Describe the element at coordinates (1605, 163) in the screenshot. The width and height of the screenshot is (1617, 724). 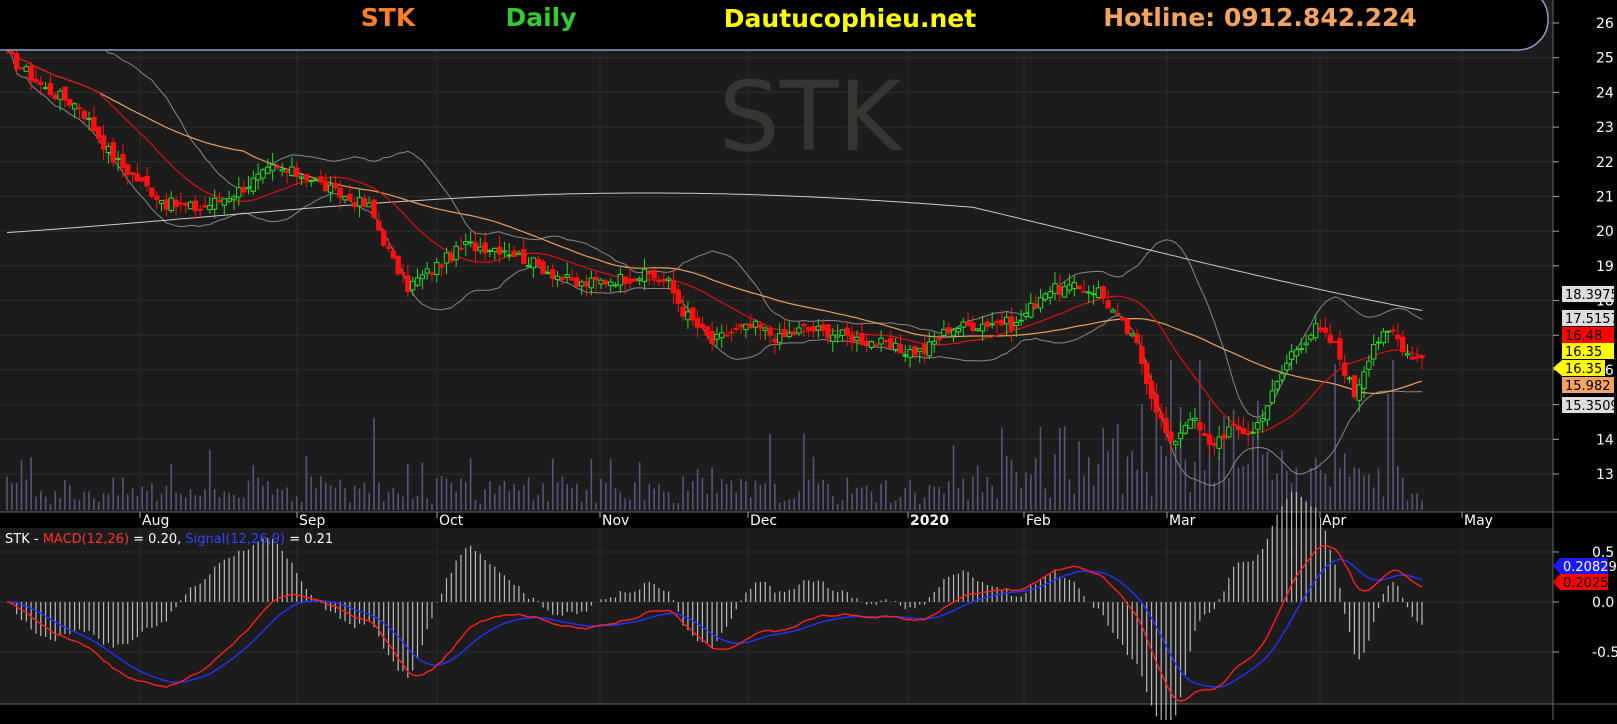
I see `y-tick-label: 22` at that location.